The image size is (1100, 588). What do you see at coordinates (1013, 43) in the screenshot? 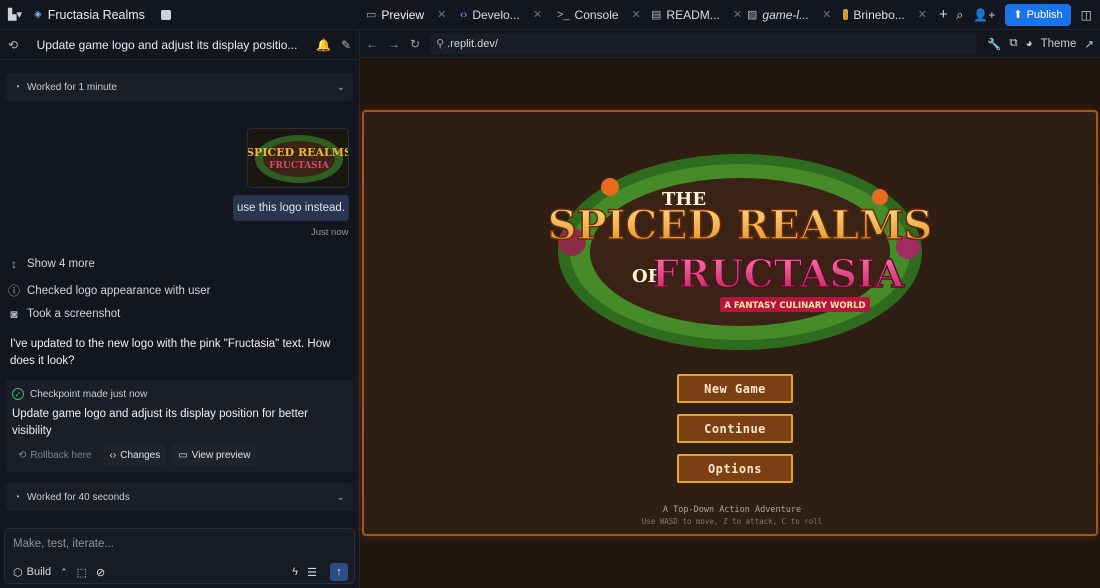
I see `devices-icon: ⧉` at bounding box center [1013, 43].